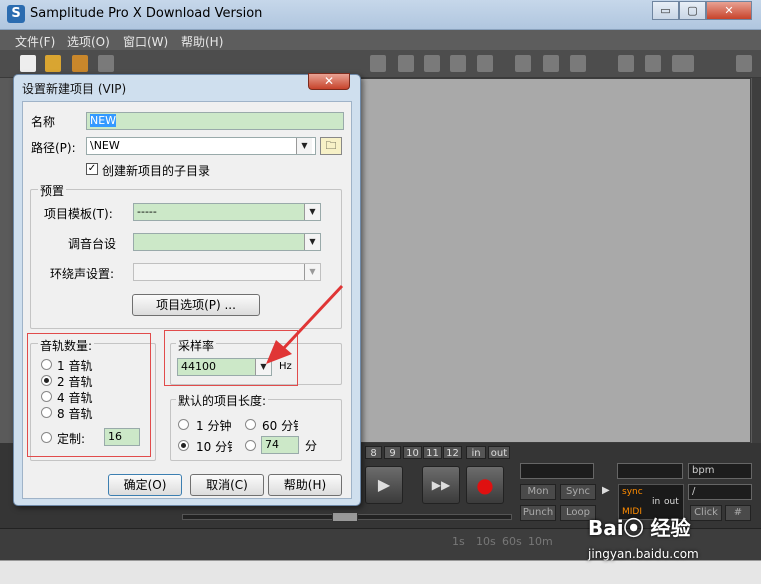 This screenshot has width=761, height=584. Describe the element at coordinates (78, 214) in the screenshot. I see `template-label: 项目模板(T):` at that location.